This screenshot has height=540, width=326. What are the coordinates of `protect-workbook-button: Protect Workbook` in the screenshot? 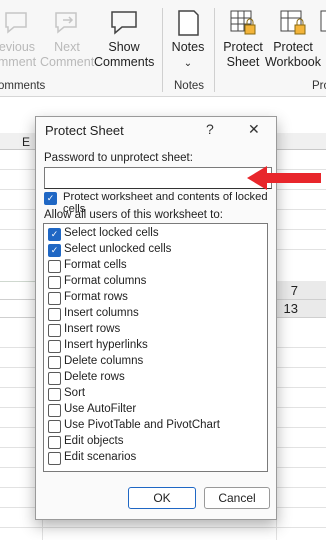 It's located at (293, 39).